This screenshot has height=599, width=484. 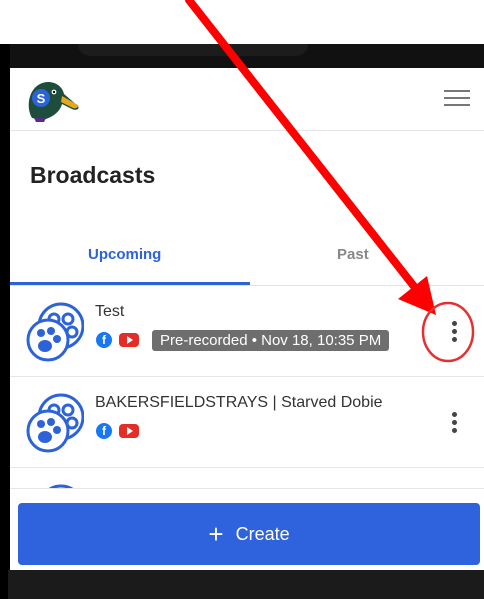 What do you see at coordinates (52, 100) in the screenshot?
I see `duck-logo-icon: S` at bounding box center [52, 100].